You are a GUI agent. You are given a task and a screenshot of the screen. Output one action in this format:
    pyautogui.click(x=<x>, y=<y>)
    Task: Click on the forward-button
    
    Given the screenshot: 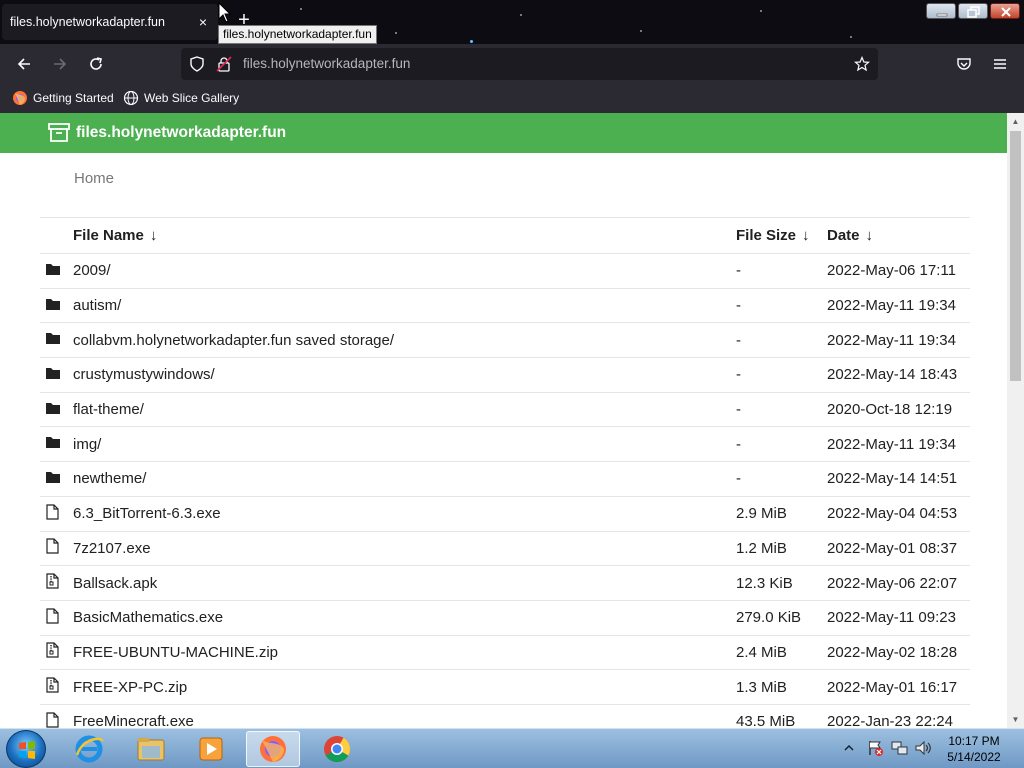 What is the action you would take?
    pyautogui.click(x=60, y=64)
    